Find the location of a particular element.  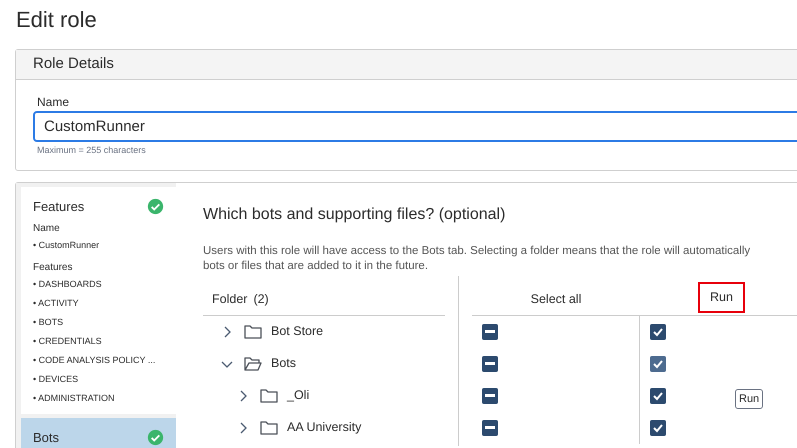

description-text: Users with this role will have access to the Bots tab. Selecting a folder means that the role will automatically is located at coordinates (477, 251).